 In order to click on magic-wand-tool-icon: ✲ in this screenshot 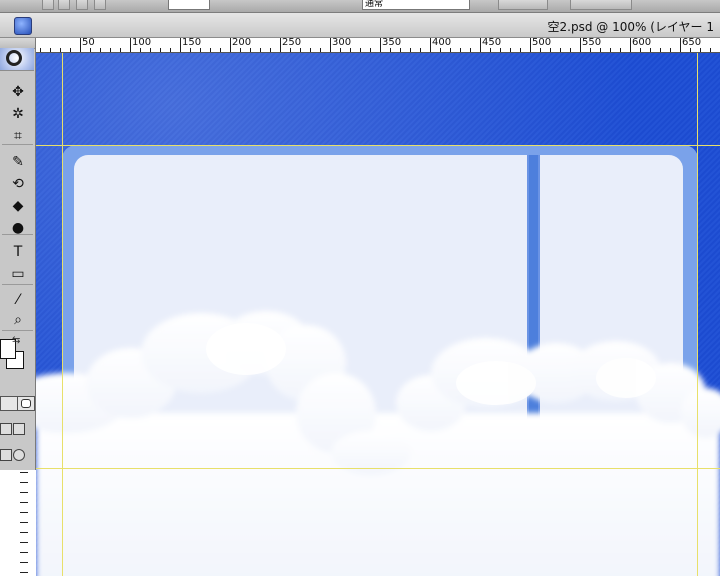, I will do `click(18, 114)`.